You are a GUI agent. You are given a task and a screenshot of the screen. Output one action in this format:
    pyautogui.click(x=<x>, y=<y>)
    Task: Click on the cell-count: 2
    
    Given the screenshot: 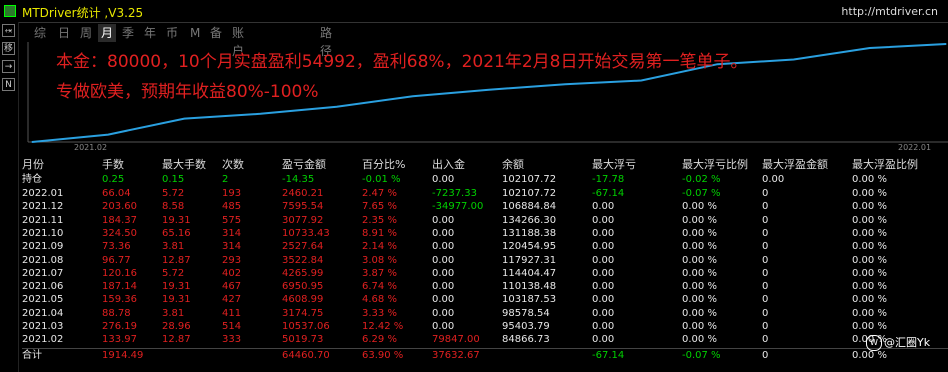 What is the action you would take?
    pyautogui.click(x=225, y=179)
    